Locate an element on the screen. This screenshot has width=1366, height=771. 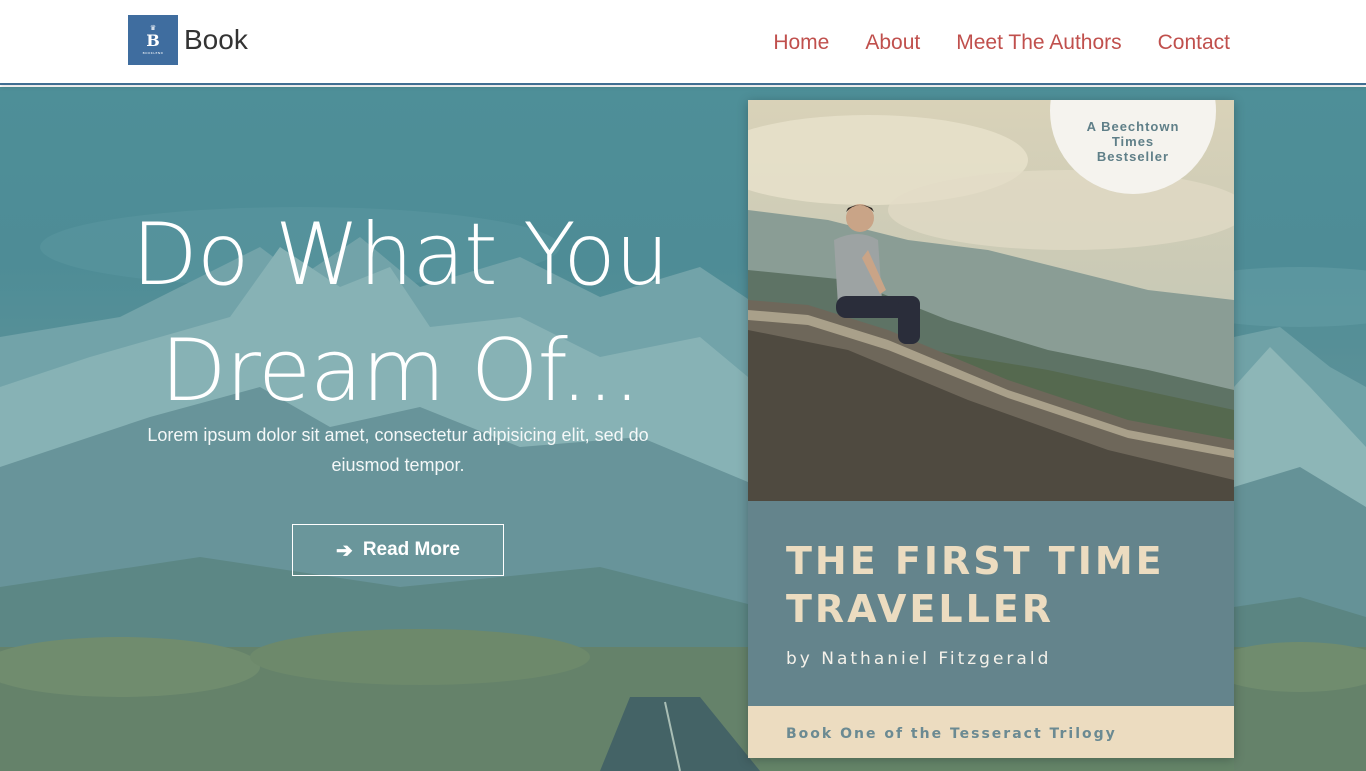
badge-line2: Times is located at coordinates (1133, 141).